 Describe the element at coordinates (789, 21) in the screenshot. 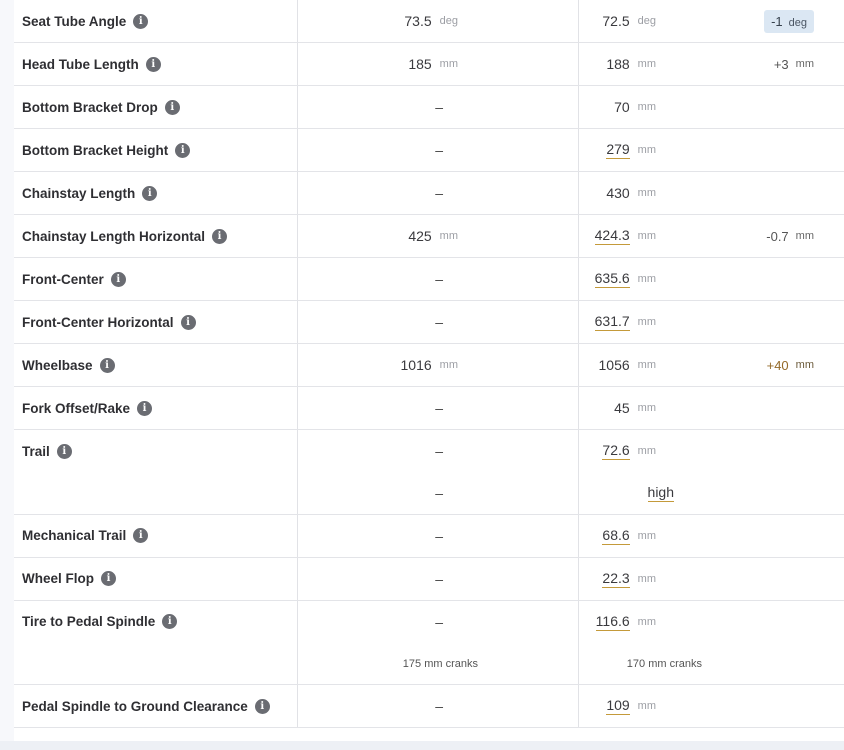

I see `difference-badge: -1 deg` at that location.